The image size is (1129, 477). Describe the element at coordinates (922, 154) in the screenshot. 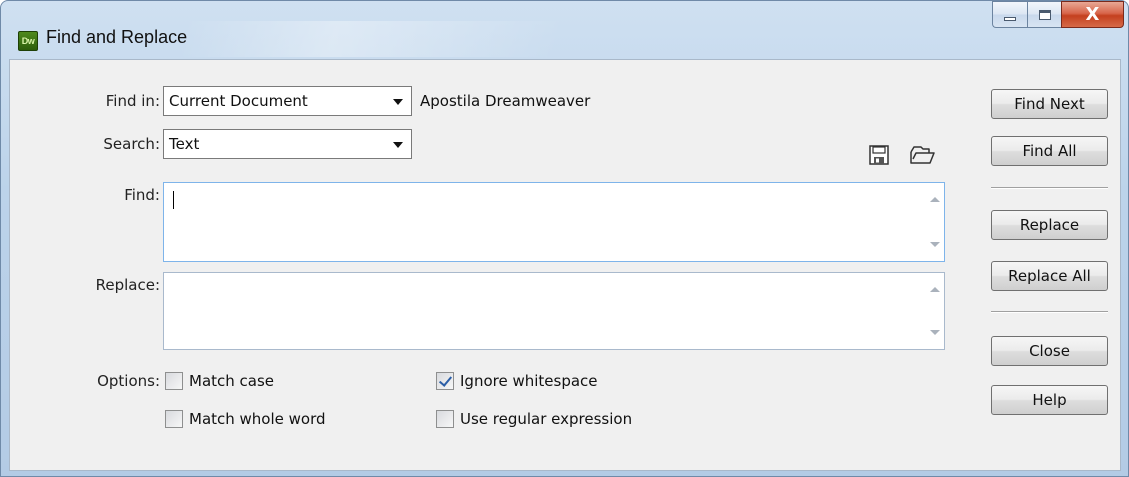

I see `load-query-icon` at that location.